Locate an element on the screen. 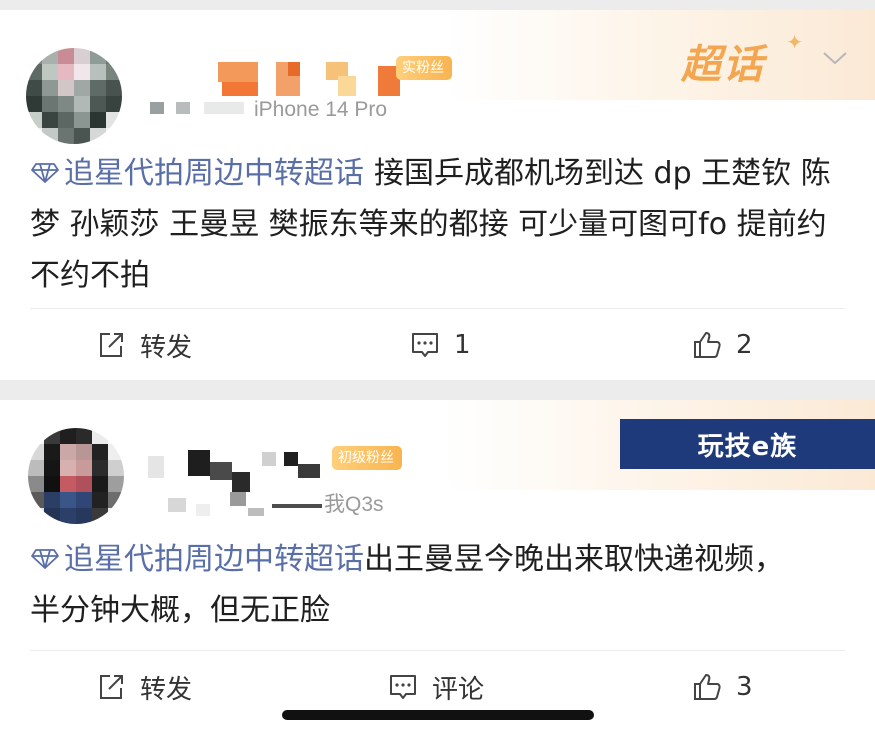 The image size is (875, 736). action-bar: 转发 1 2 is located at coordinates (437, 345).